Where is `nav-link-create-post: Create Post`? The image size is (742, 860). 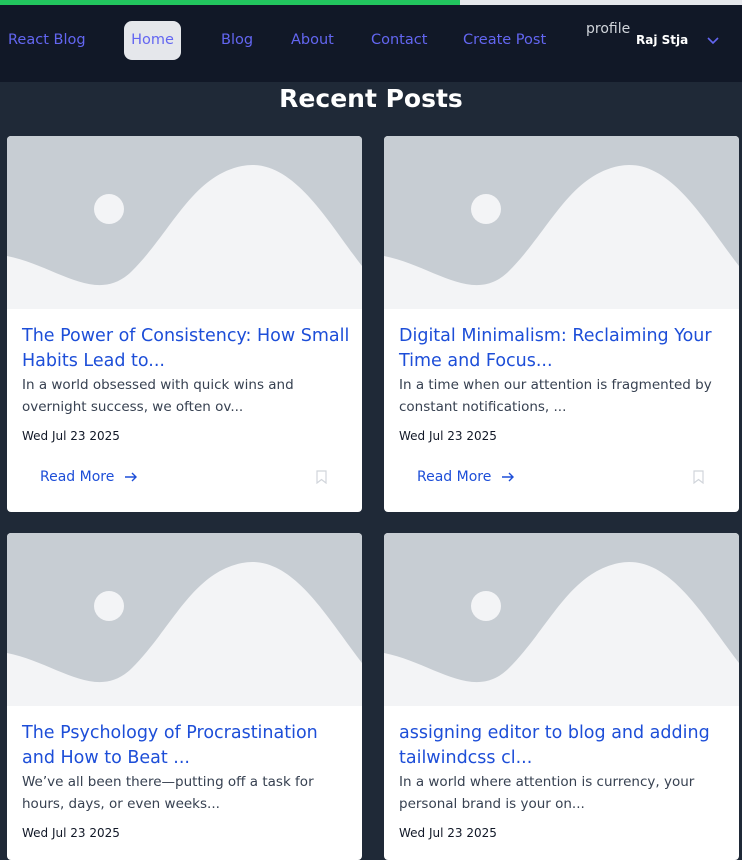
nav-link-create-post: Create Post is located at coordinates (504, 40).